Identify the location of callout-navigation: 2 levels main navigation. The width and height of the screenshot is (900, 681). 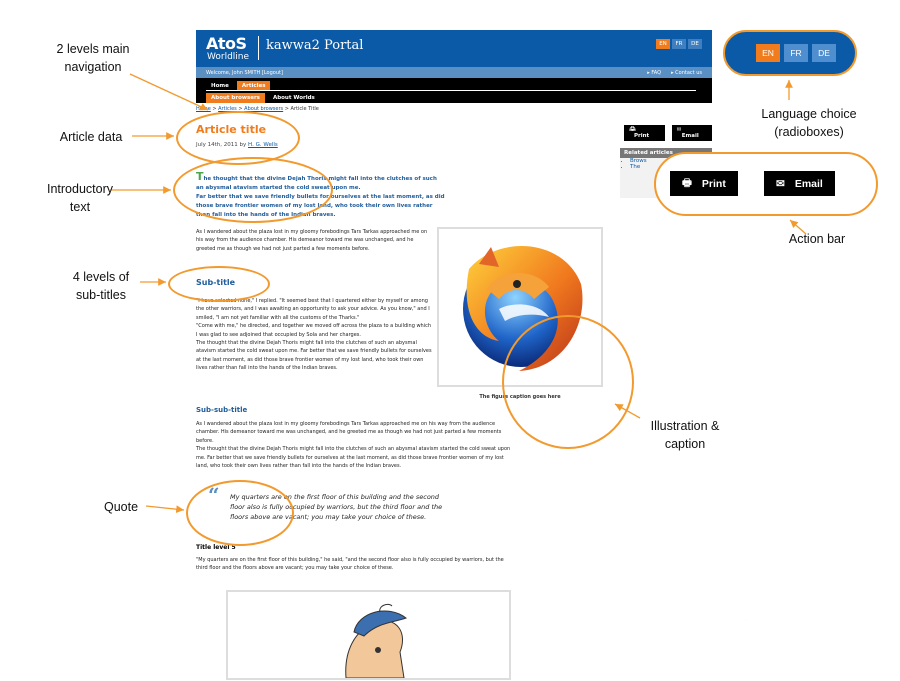
(93, 58).